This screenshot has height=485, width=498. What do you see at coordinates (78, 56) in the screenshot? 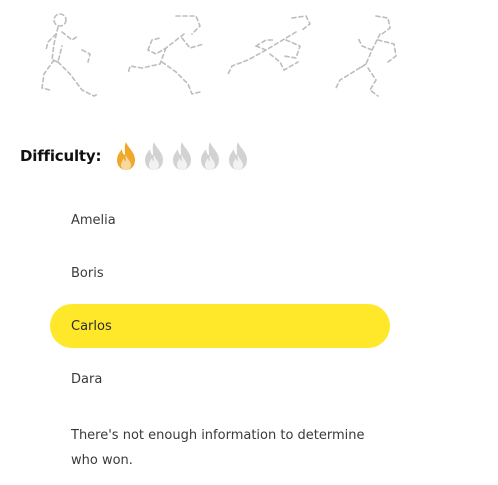
I see `runner-1-icon` at bounding box center [78, 56].